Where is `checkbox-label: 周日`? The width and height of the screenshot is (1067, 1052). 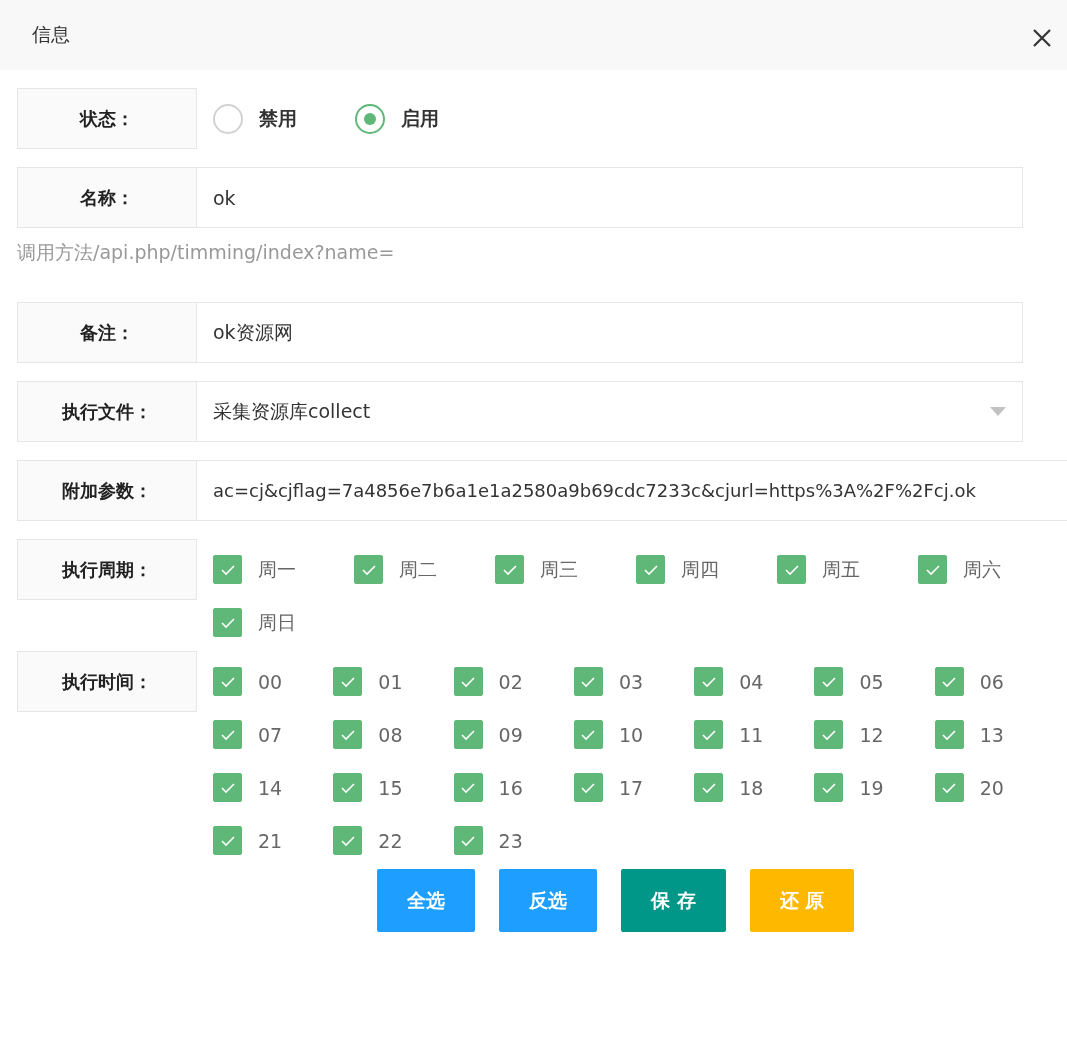
checkbox-label: 周日 is located at coordinates (277, 622).